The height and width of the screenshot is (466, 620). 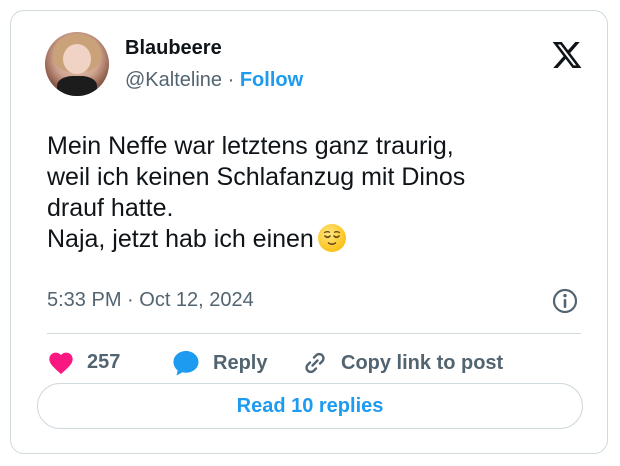 What do you see at coordinates (150, 300) in the screenshot?
I see `tweet-timestamp: 5:33 PM · Oct 12, 2024` at bounding box center [150, 300].